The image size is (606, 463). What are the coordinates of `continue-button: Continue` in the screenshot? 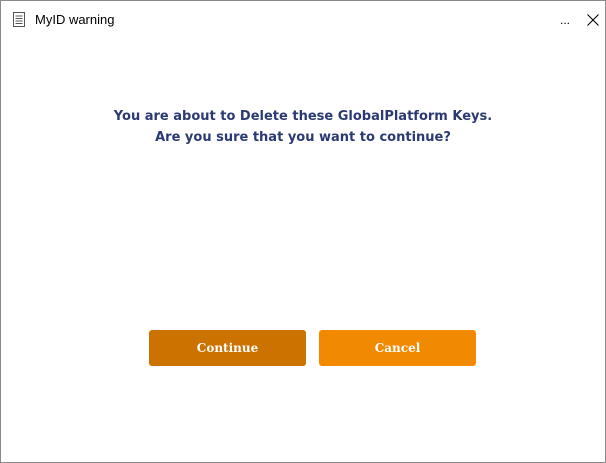 It's located at (227, 348).